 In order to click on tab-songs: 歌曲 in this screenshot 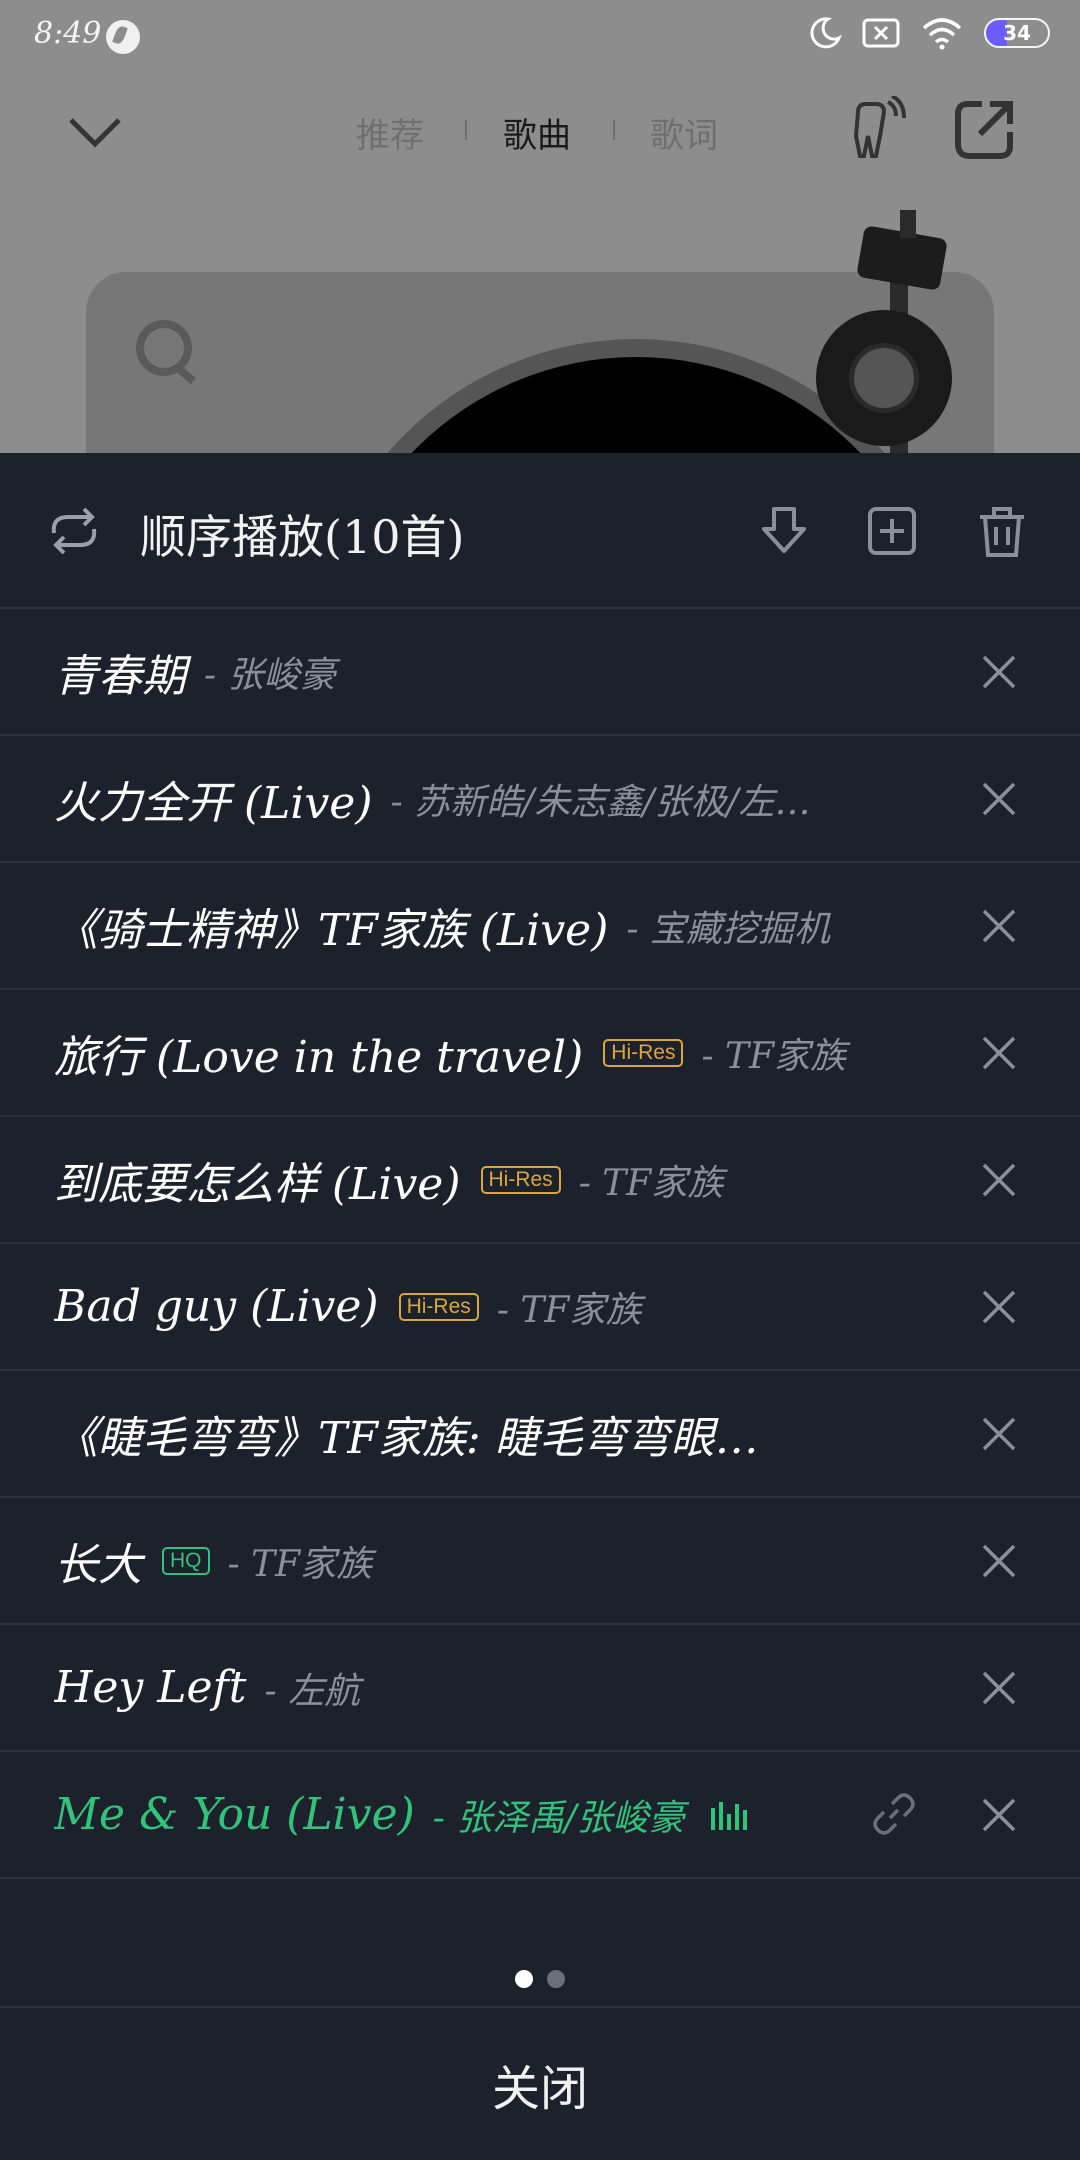, I will do `click(537, 132)`.